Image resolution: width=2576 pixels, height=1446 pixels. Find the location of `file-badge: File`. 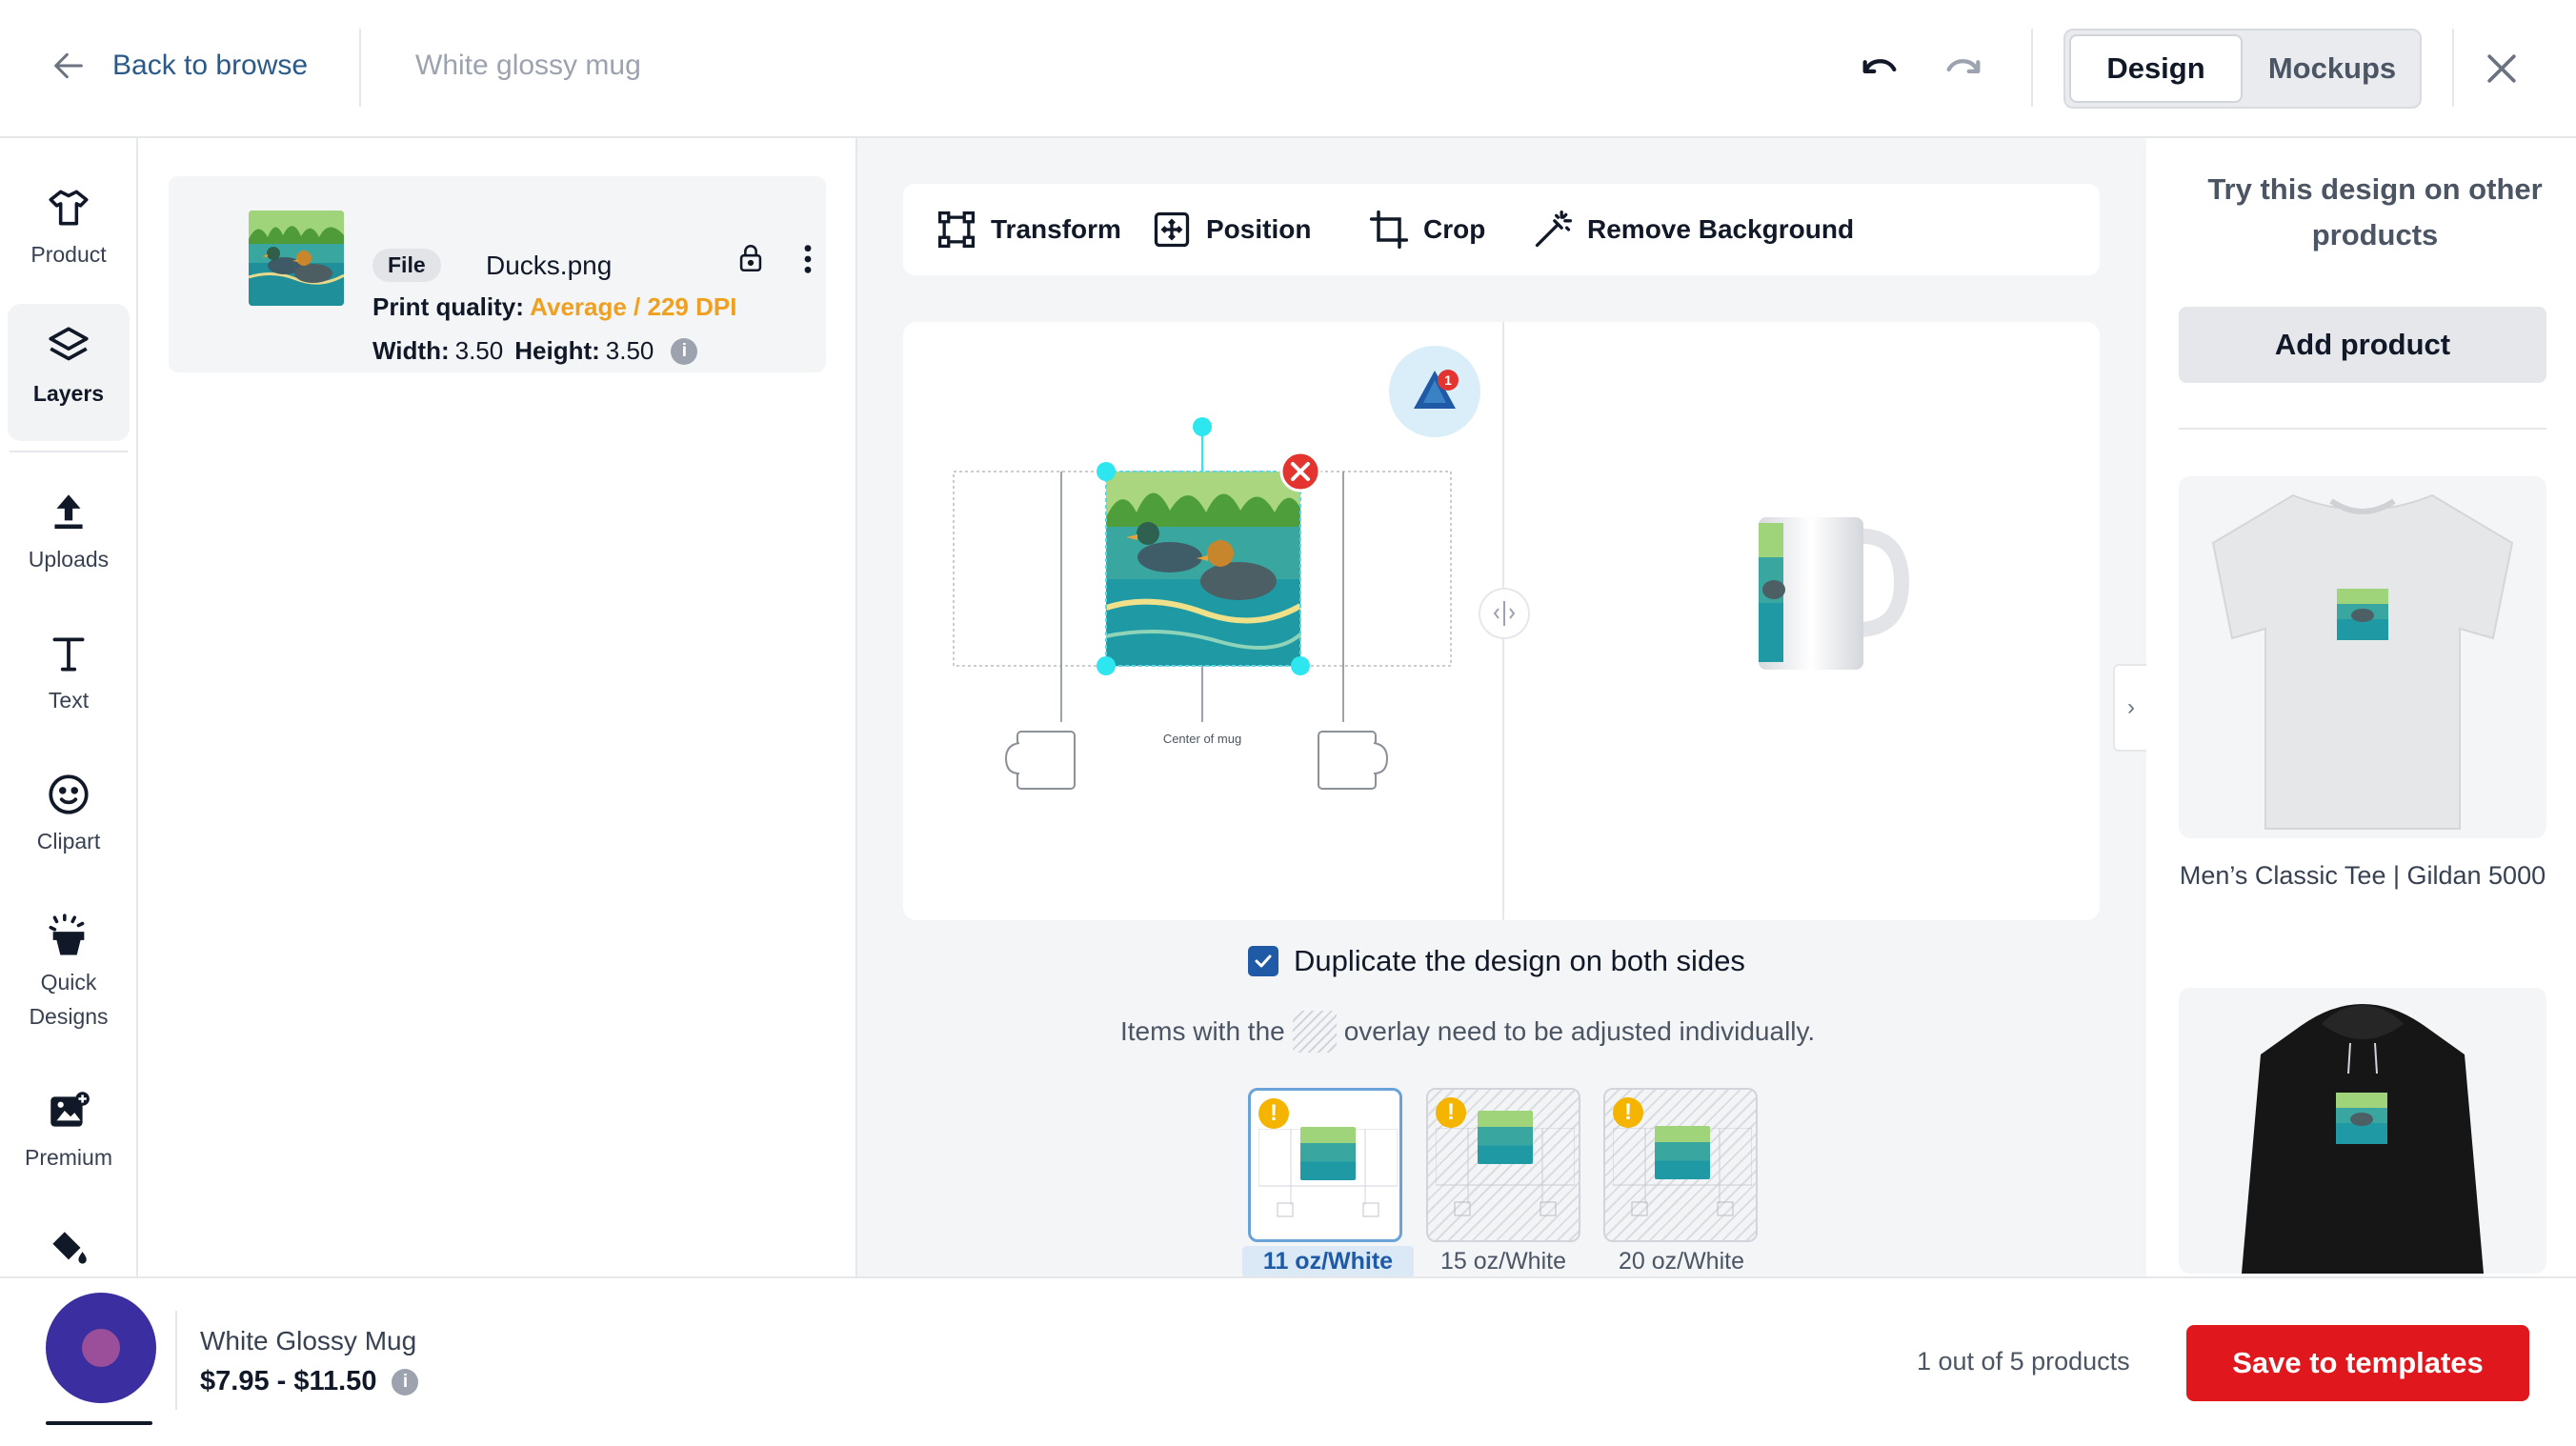

file-badge: File is located at coordinates (407, 266).